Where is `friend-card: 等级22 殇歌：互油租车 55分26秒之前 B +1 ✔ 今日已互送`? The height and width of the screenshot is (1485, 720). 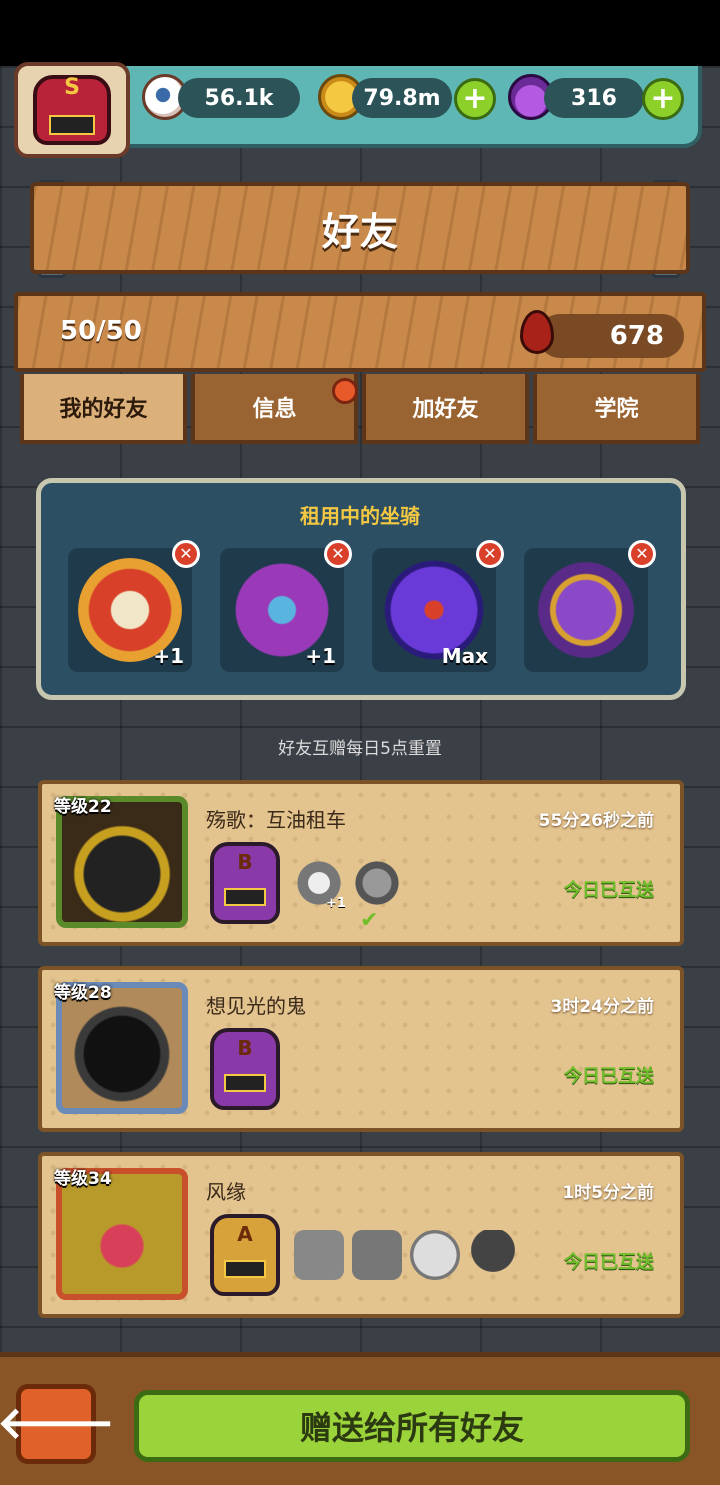
friend-card: 等级22 殇歌：互油租车 55分26秒之前 B +1 ✔ 今日已互送 is located at coordinates (361, 863).